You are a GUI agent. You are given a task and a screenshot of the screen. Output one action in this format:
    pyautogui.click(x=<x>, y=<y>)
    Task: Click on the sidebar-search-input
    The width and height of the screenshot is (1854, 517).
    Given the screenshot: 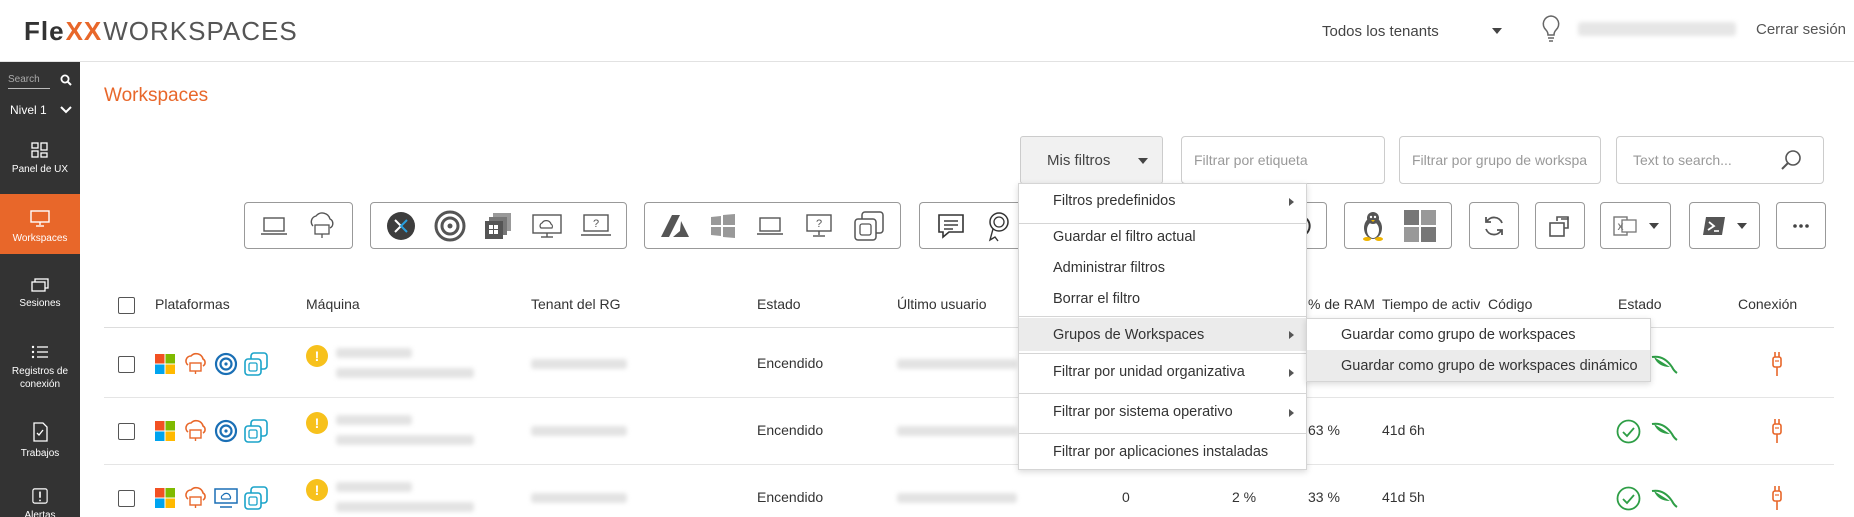 What is the action you would take?
    pyautogui.click(x=29, y=80)
    